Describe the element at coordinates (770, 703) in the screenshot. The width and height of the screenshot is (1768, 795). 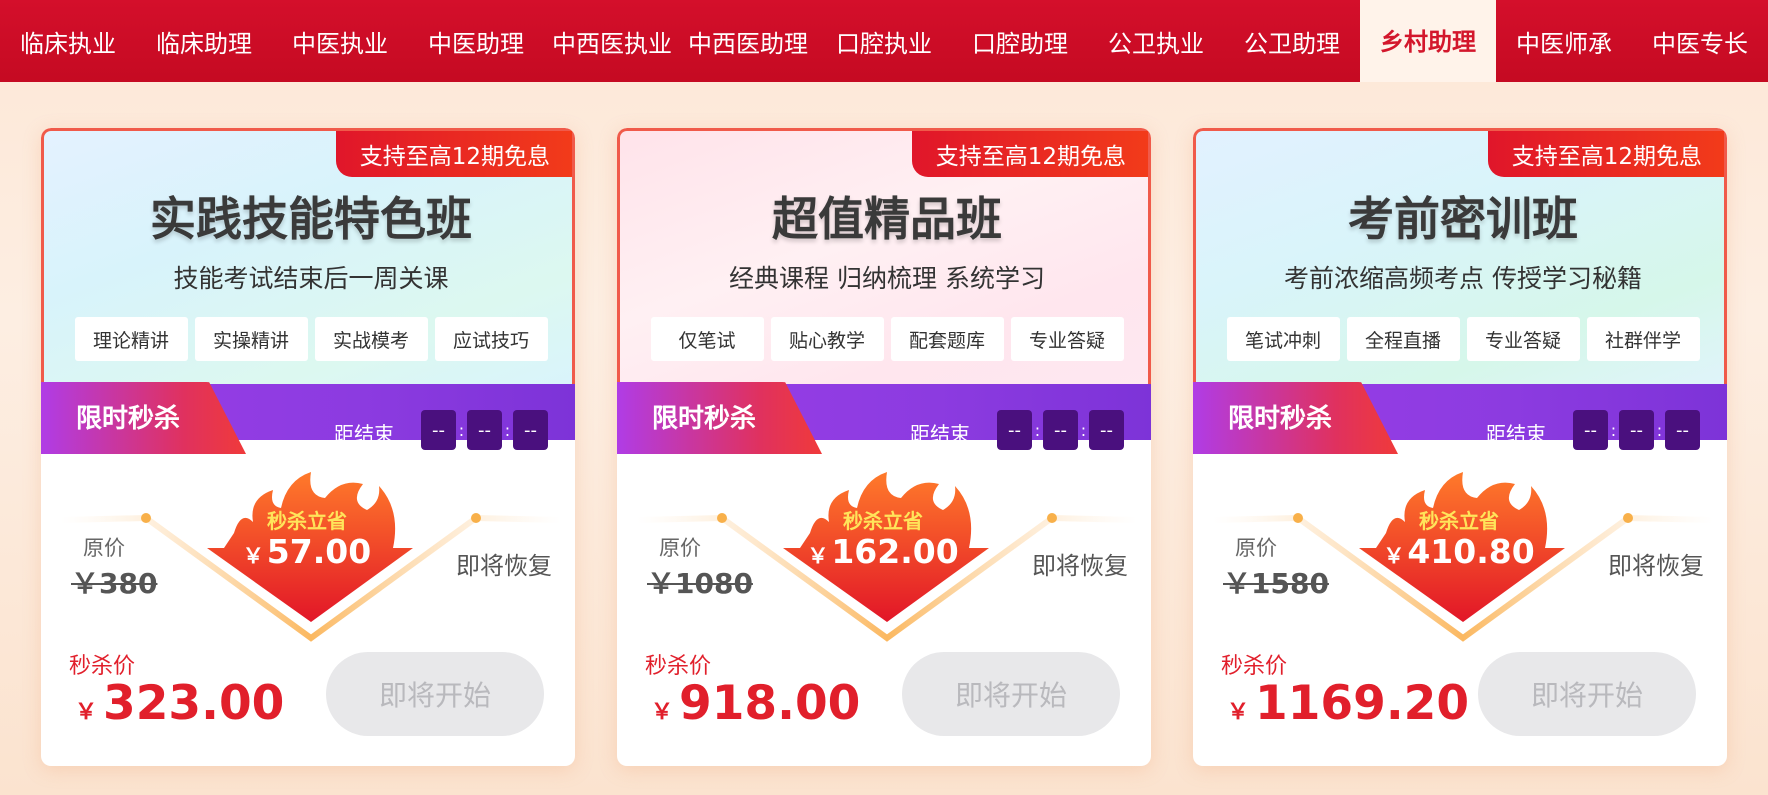
I see `sale-price-value: 918.00` at that location.